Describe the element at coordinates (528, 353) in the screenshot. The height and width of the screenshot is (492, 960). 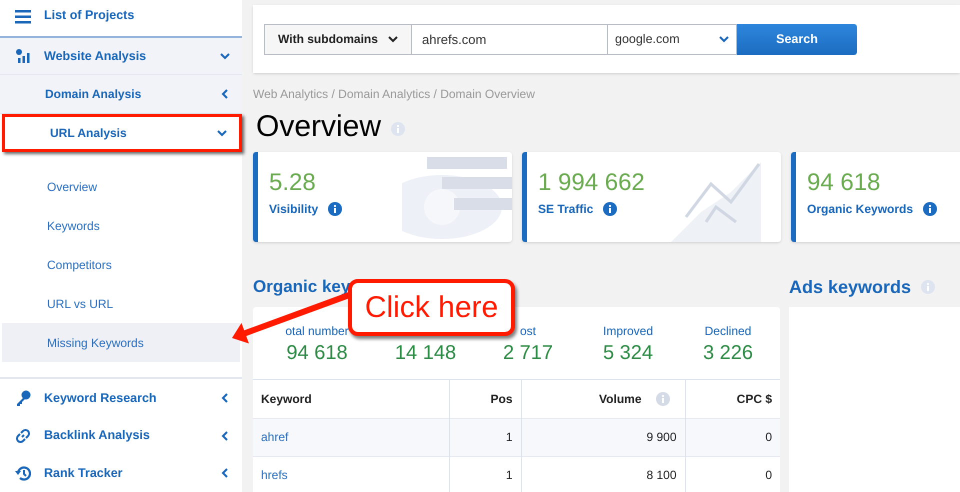
I see `stat-value: 2 717` at that location.